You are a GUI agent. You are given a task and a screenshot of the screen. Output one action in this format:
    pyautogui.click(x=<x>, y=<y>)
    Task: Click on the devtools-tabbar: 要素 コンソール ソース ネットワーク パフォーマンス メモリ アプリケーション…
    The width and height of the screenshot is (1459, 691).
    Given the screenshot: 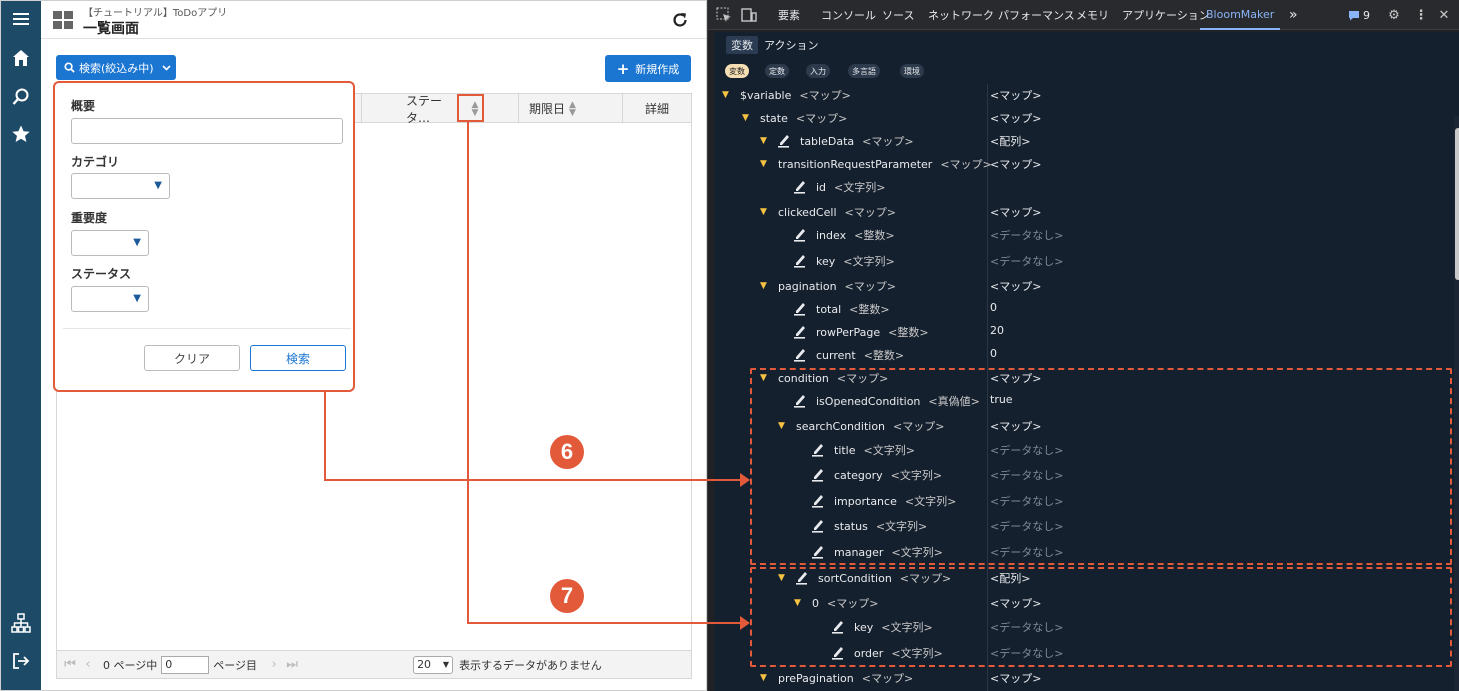 What is the action you would take?
    pyautogui.click(x=1083, y=15)
    